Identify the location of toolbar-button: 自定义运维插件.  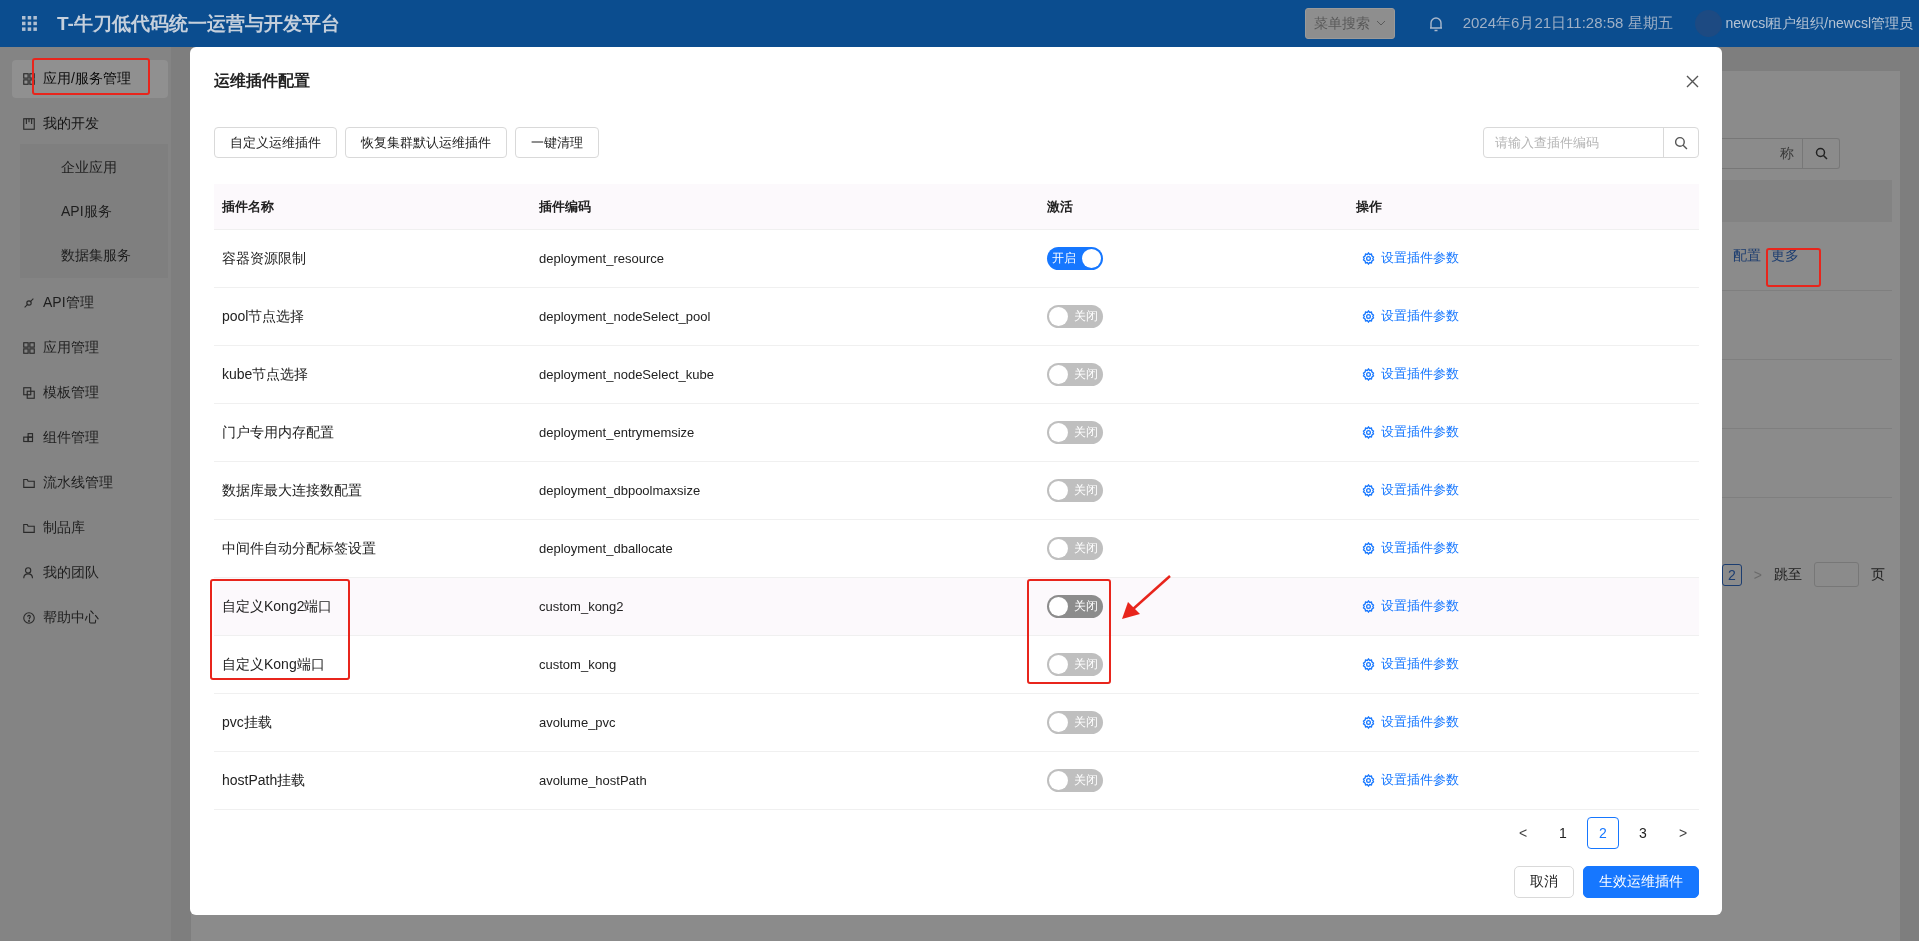
(275, 142).